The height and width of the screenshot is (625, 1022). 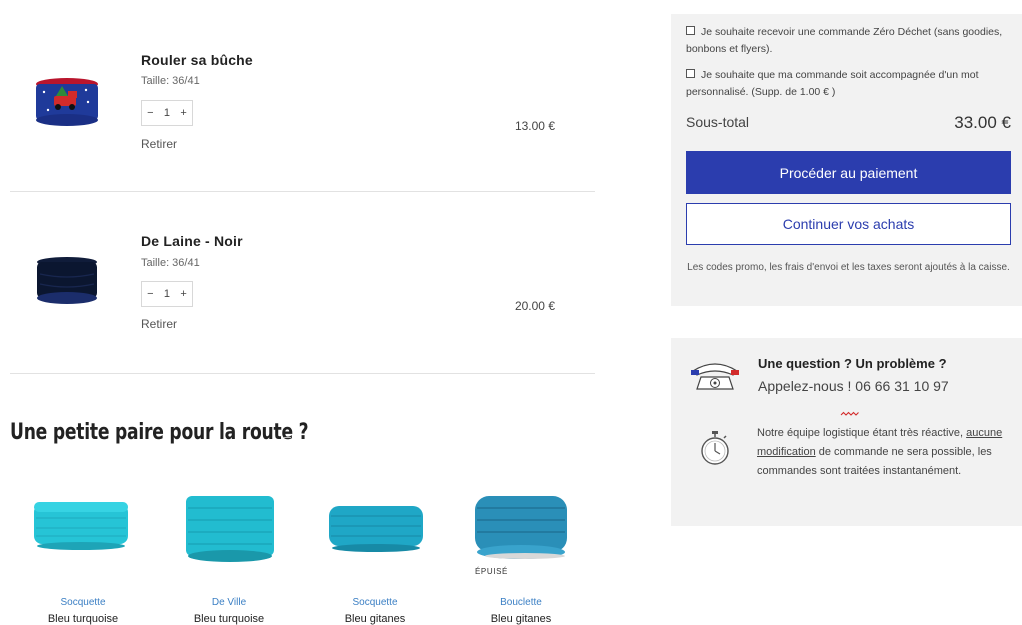 What do you see at coordinates (534, 126) in the screenshot?
I see `item-price: 13.00 €` at bounding box center [534, 126].